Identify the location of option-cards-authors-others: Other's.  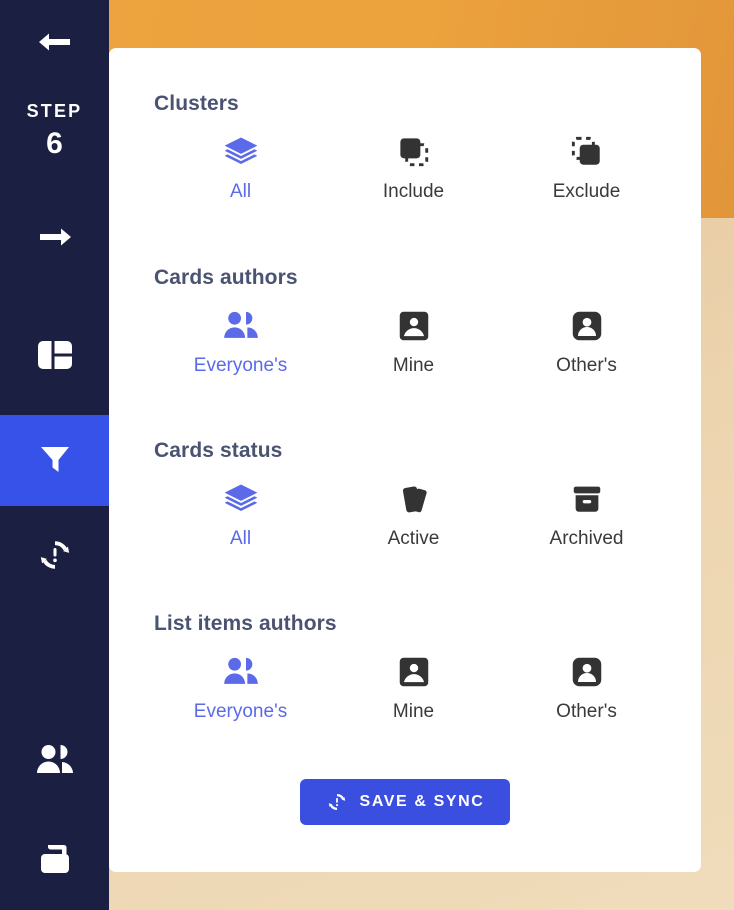
(586, 341).